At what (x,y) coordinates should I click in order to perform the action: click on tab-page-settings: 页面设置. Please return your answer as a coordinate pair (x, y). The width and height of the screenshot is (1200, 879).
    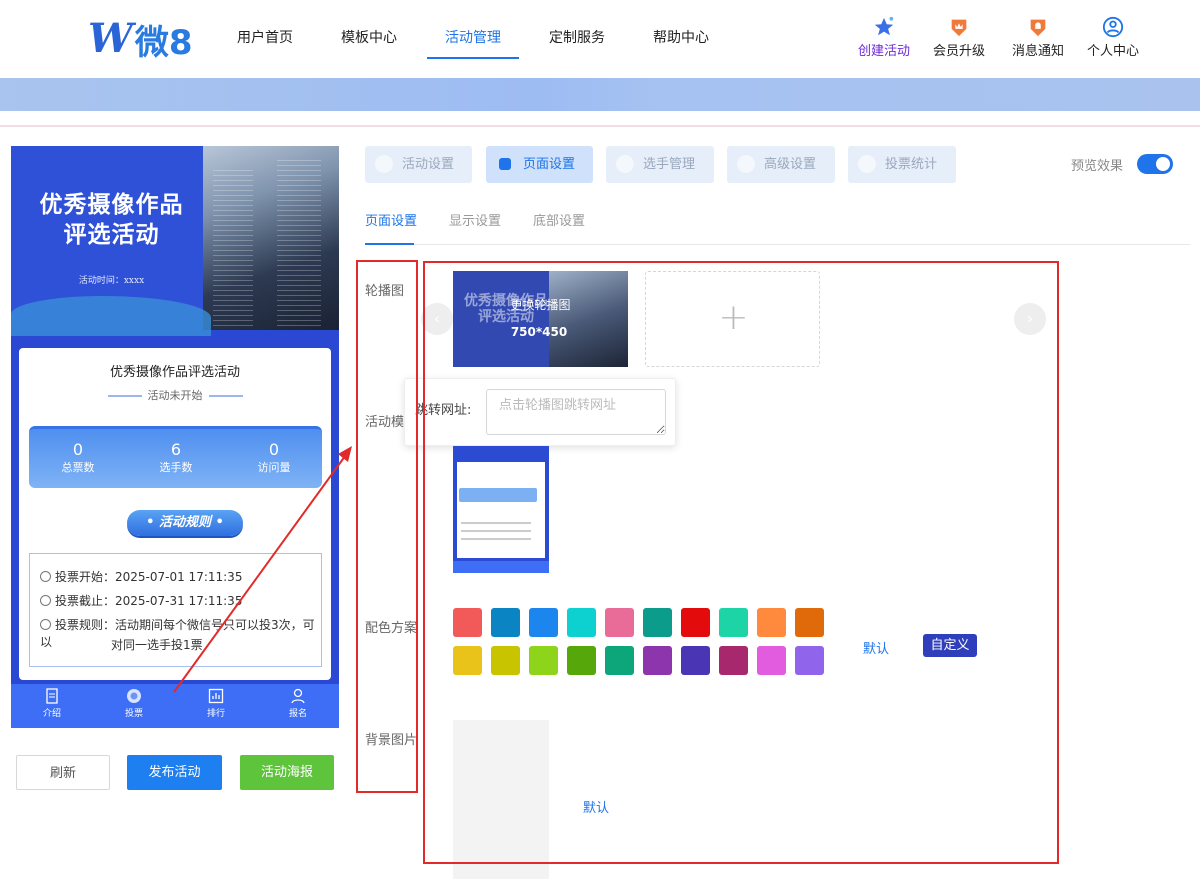
    Looking at the image, I should click on (539, 164).